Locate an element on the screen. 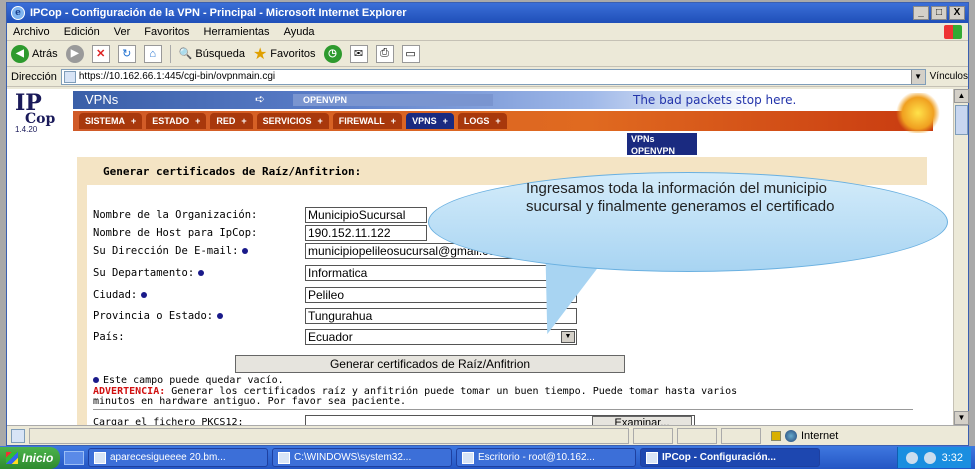 The image size is (975, 469). country-select: Ecuador ▼ is located at coordinates (441, 337).